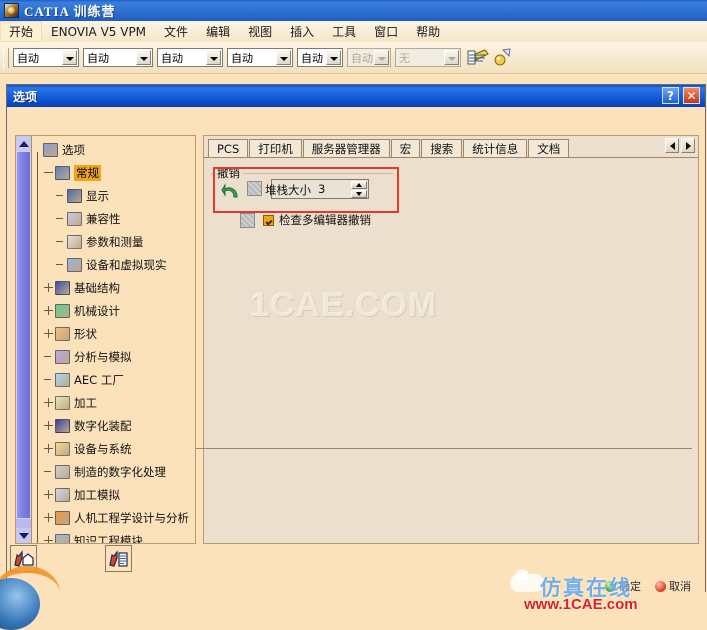 The image size is (707, 630). What do you see at coordinates (688, 145) in the screenshot?
I see `tab-scroll-right-icon` at bounding box center [688, 145].